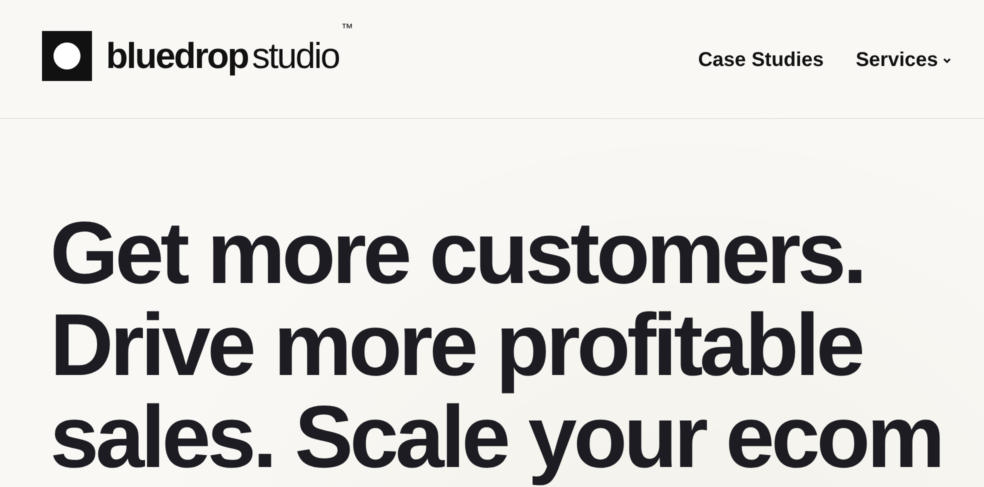 The width and height of the screenshot is (984, 487). I want to click on nav-link: Case Studies, so click(761, 60).